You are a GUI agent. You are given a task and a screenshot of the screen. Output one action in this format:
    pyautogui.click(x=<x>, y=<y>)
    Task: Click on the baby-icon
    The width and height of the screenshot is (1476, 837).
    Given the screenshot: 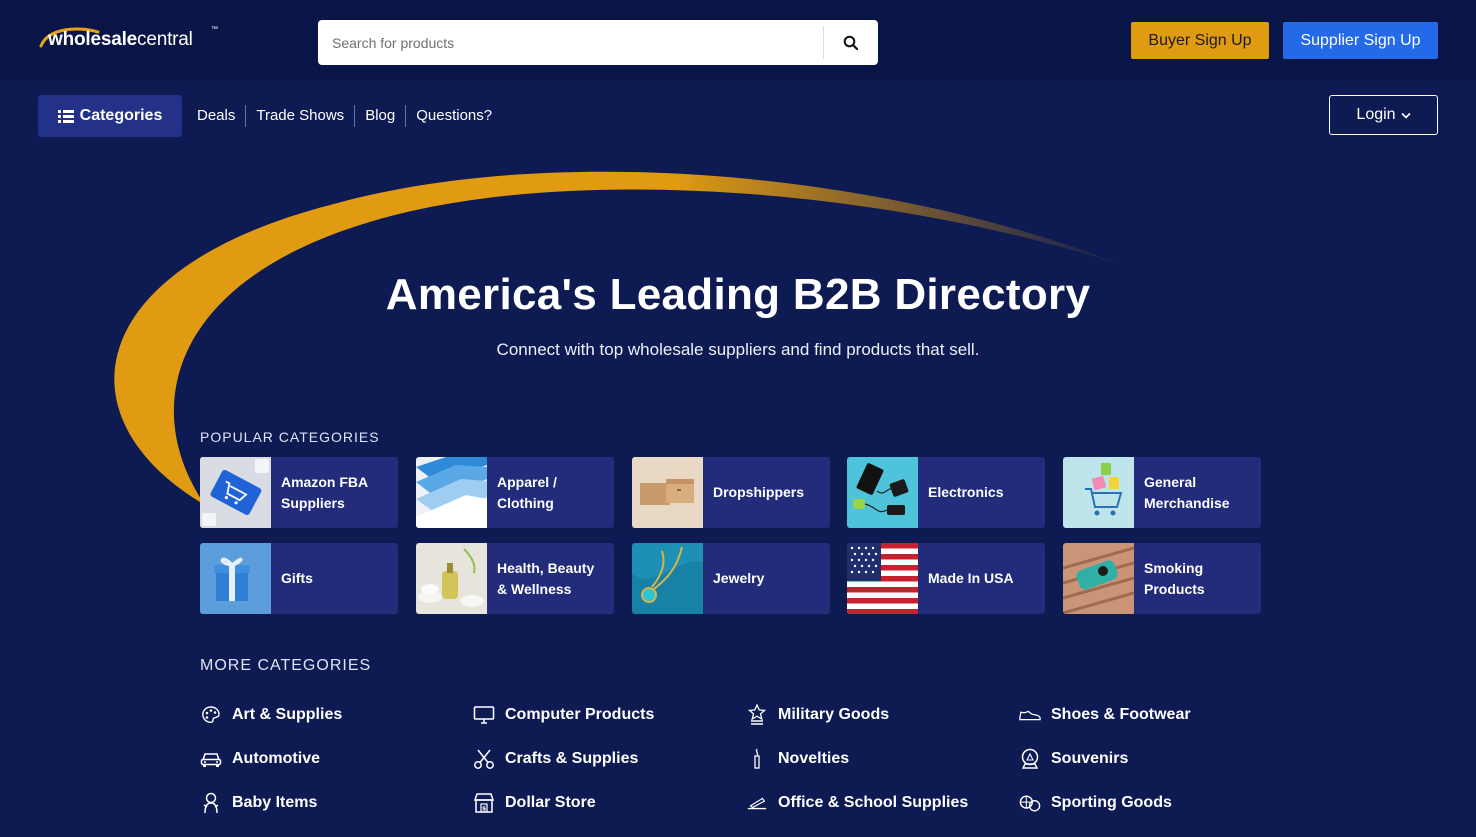 What is the action you would take?
    pyautogui.click(x=211, y=803)
    